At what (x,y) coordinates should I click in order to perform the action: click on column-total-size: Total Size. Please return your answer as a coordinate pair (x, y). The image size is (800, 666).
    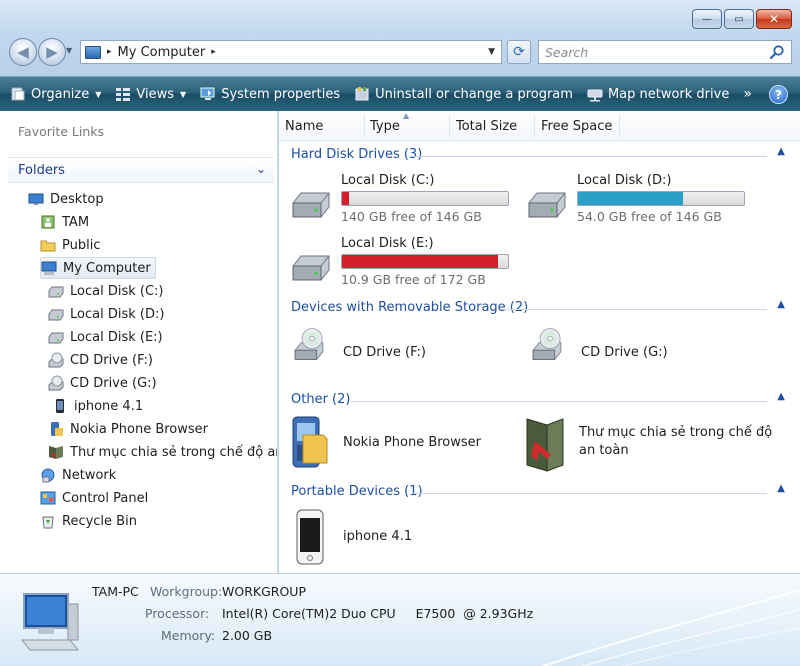
    Looking at the image, I should click on (486, 126).